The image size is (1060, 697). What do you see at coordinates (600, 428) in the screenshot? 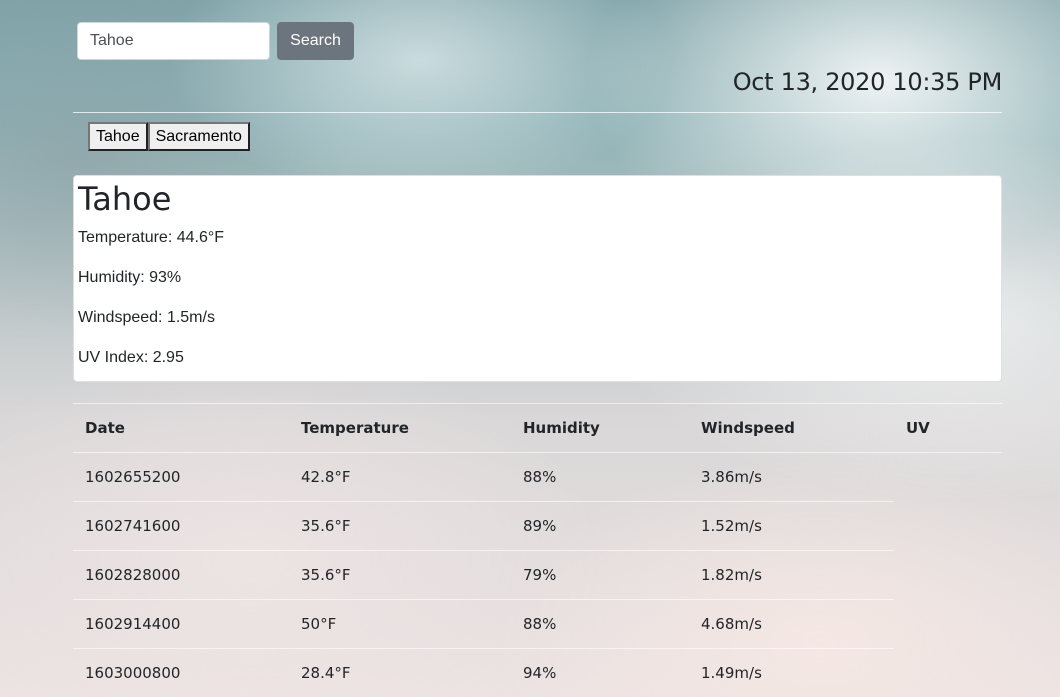
I see `column-header-humidity: Humidity` at bounding box center [600, 428].